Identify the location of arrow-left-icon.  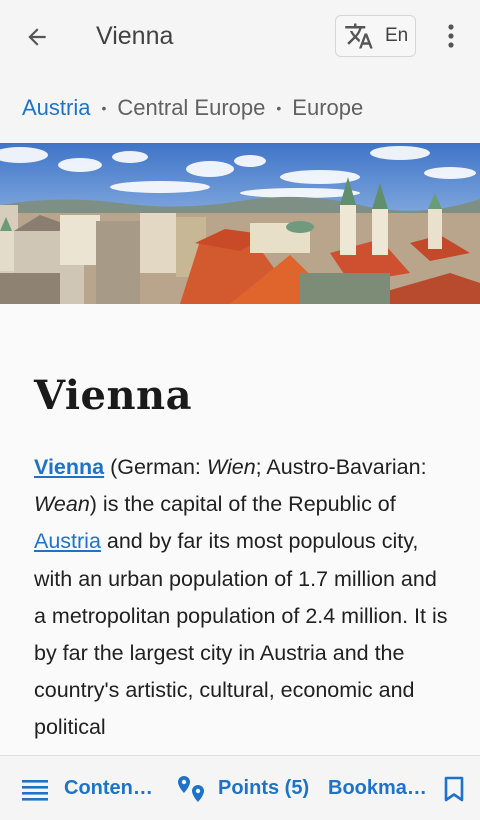
(37, 37).